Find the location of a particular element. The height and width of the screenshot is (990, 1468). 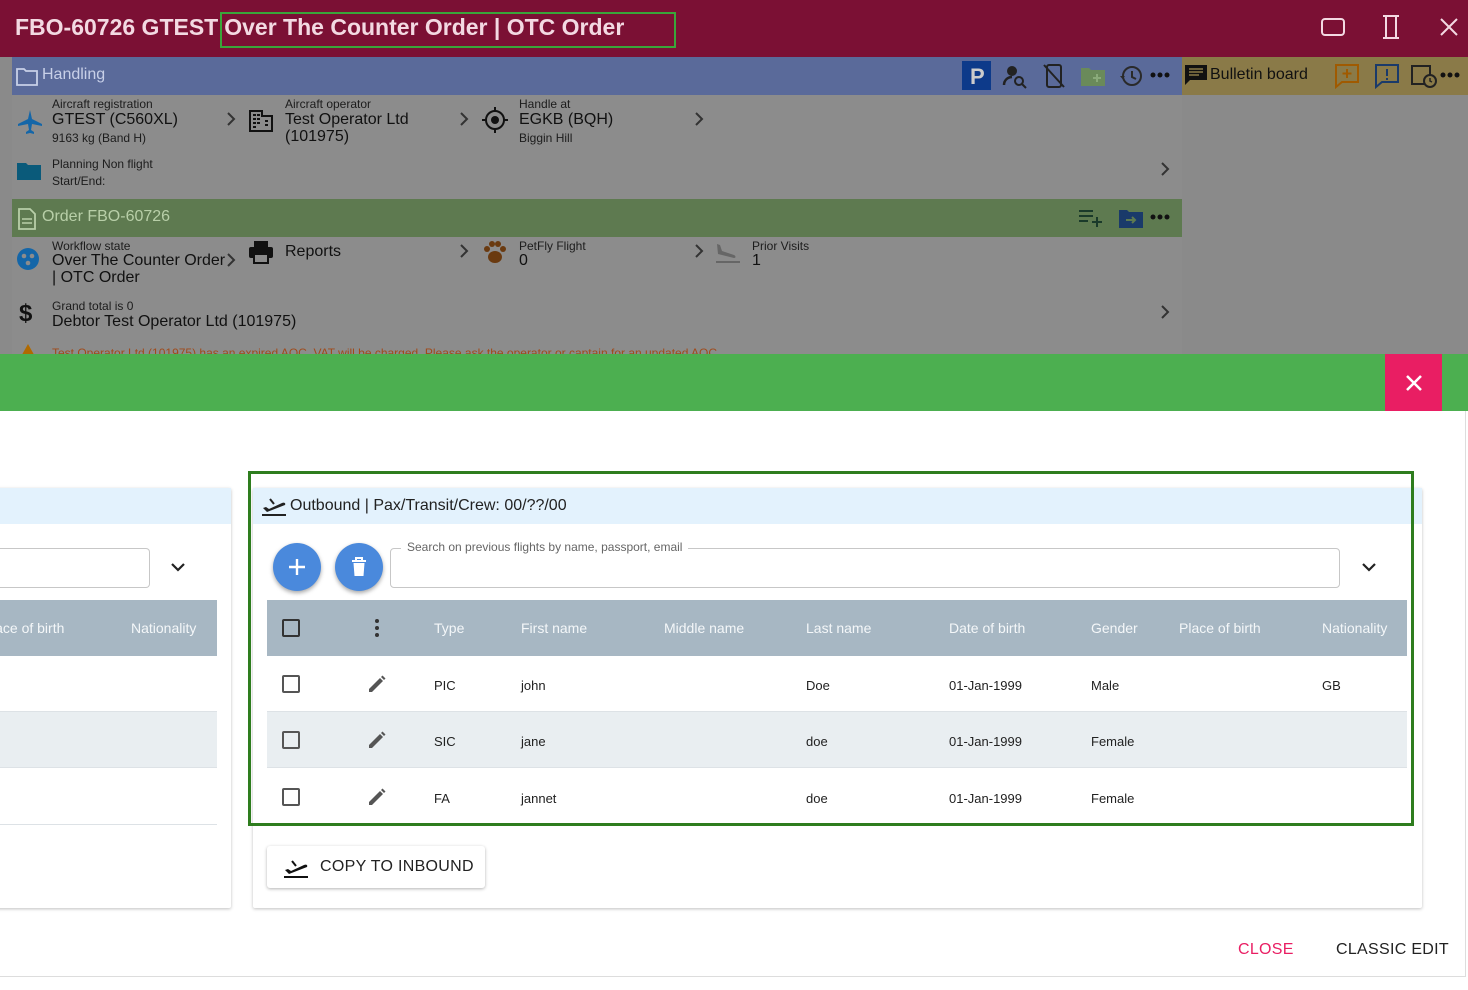

prior-visits-label: Prior Visits is located at coordinates (781, 246).